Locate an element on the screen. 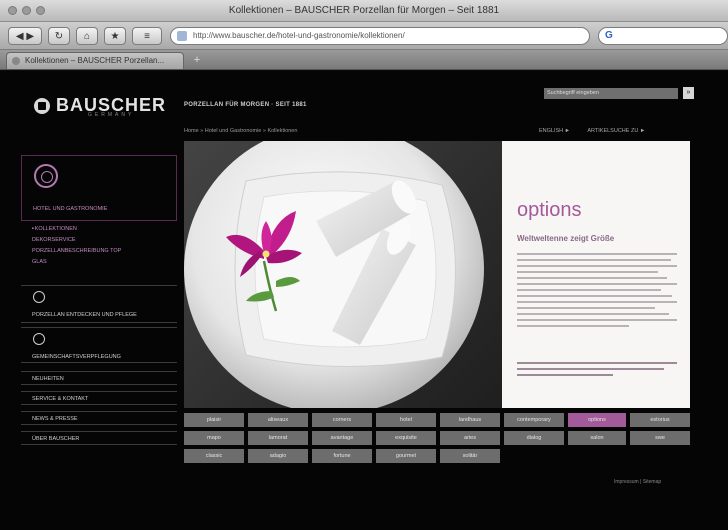 The image size is (728, 530). article-search-link: ARTIKELSUCHE ZU ► is located at coordinates (616, 131).